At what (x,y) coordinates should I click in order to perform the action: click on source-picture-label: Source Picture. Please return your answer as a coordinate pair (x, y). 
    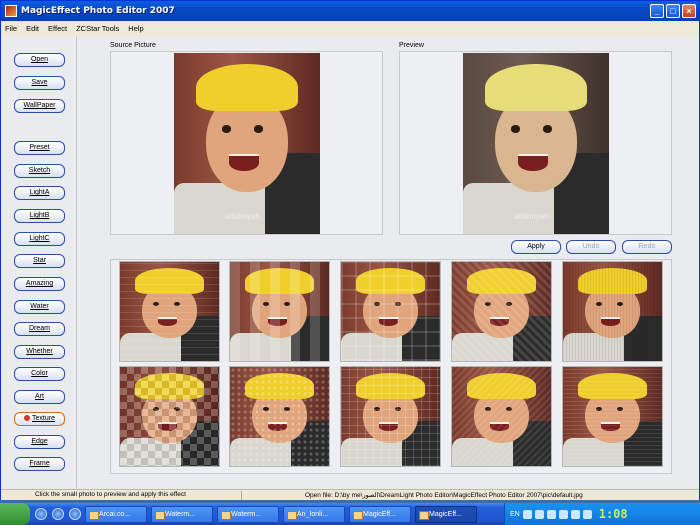
    Looking at the image, I should click on (133, 45).